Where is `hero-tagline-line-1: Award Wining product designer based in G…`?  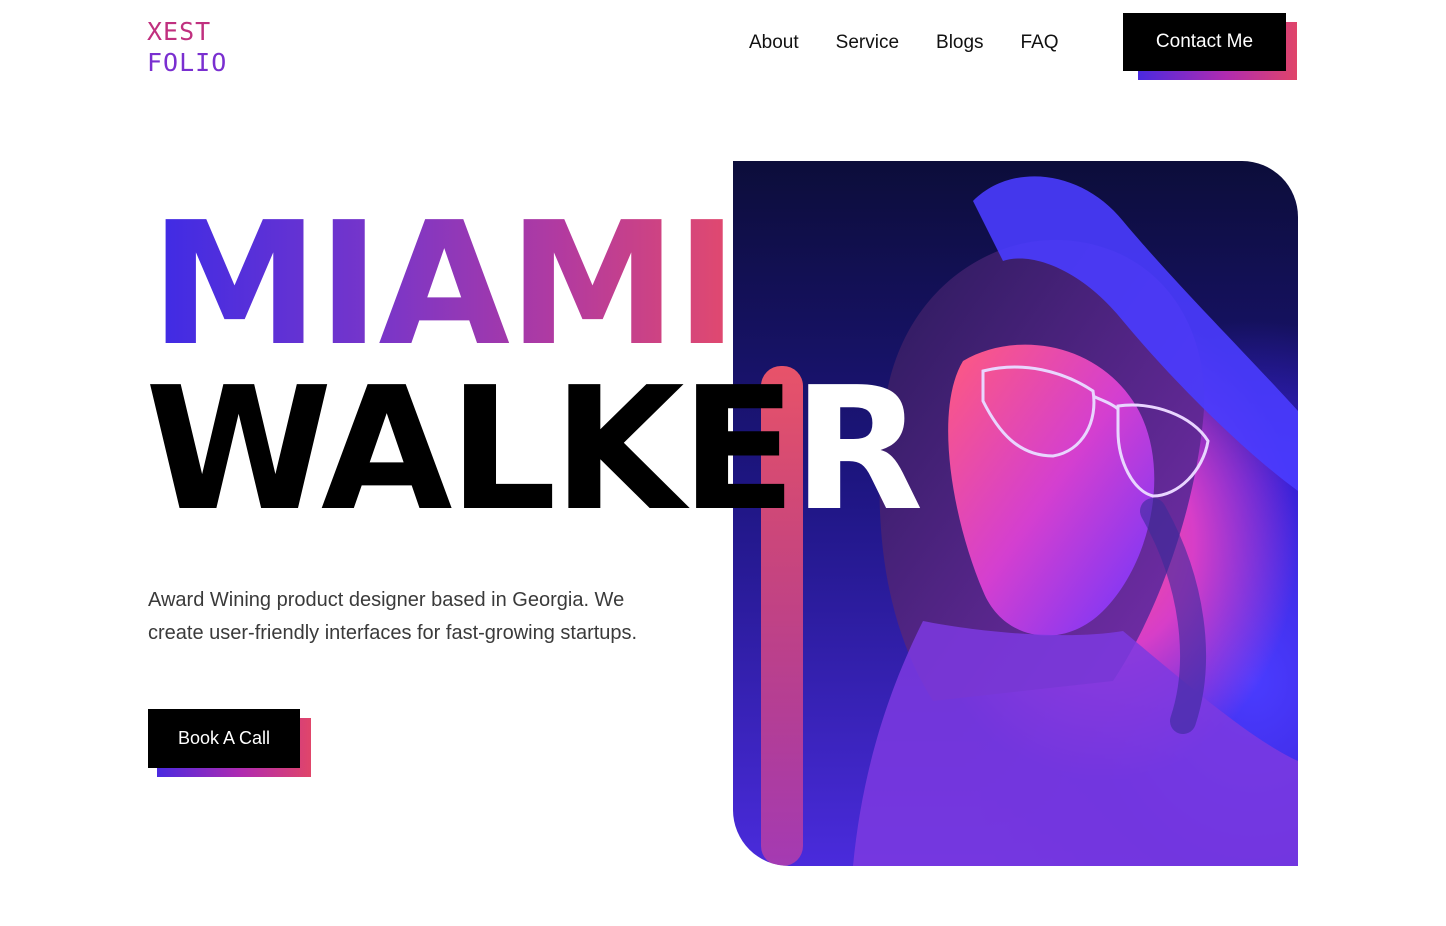 hero-tagline-line-1: Award Wining product designer based in G… is located at coordinates (386, 600).